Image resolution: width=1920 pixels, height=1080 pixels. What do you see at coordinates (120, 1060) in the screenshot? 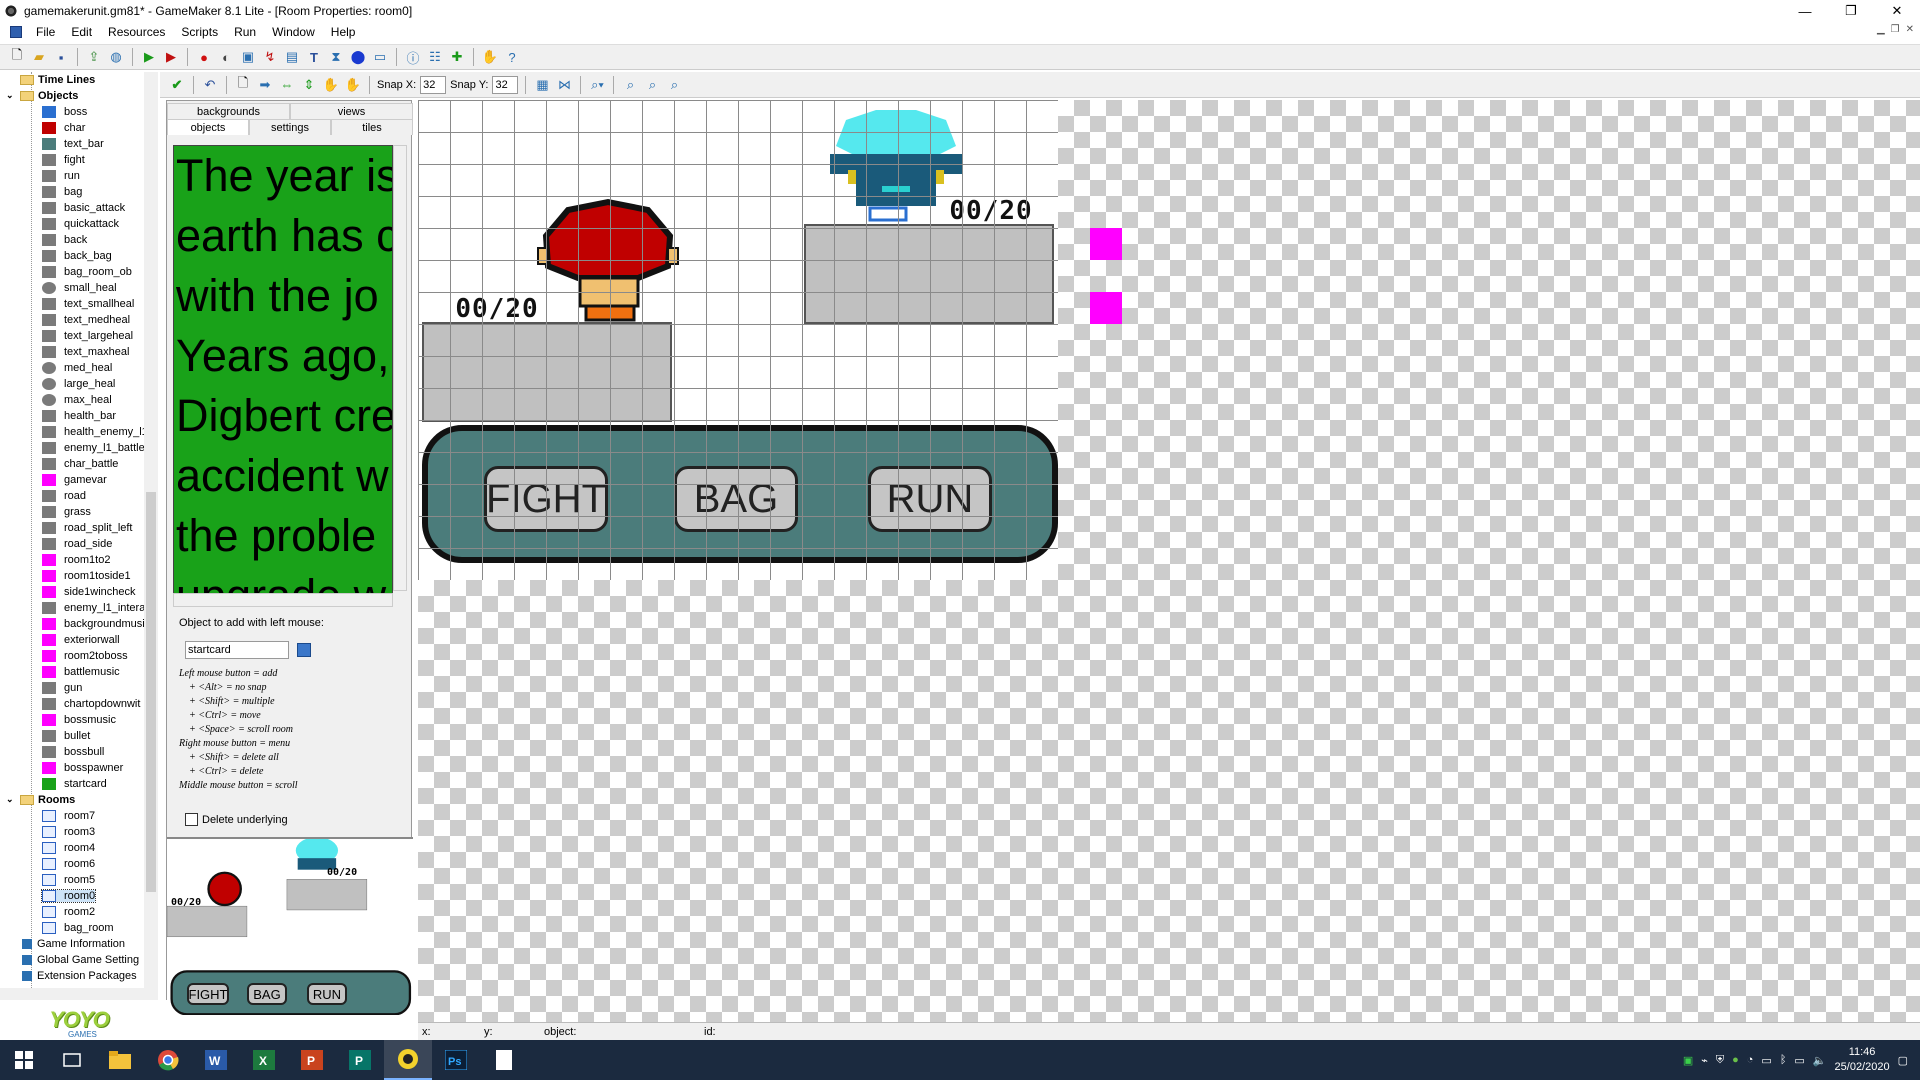
I see `file-explorer-icon` at bounding box center [120, 1060].